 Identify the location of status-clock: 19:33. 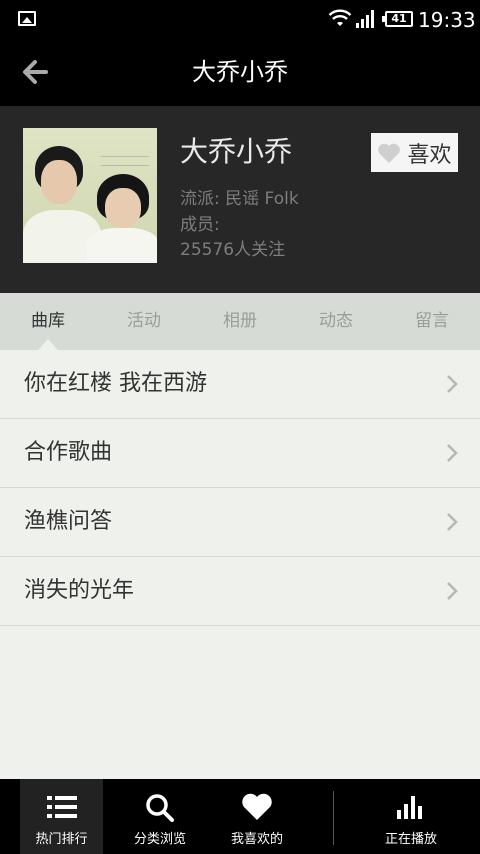
(447, 20).